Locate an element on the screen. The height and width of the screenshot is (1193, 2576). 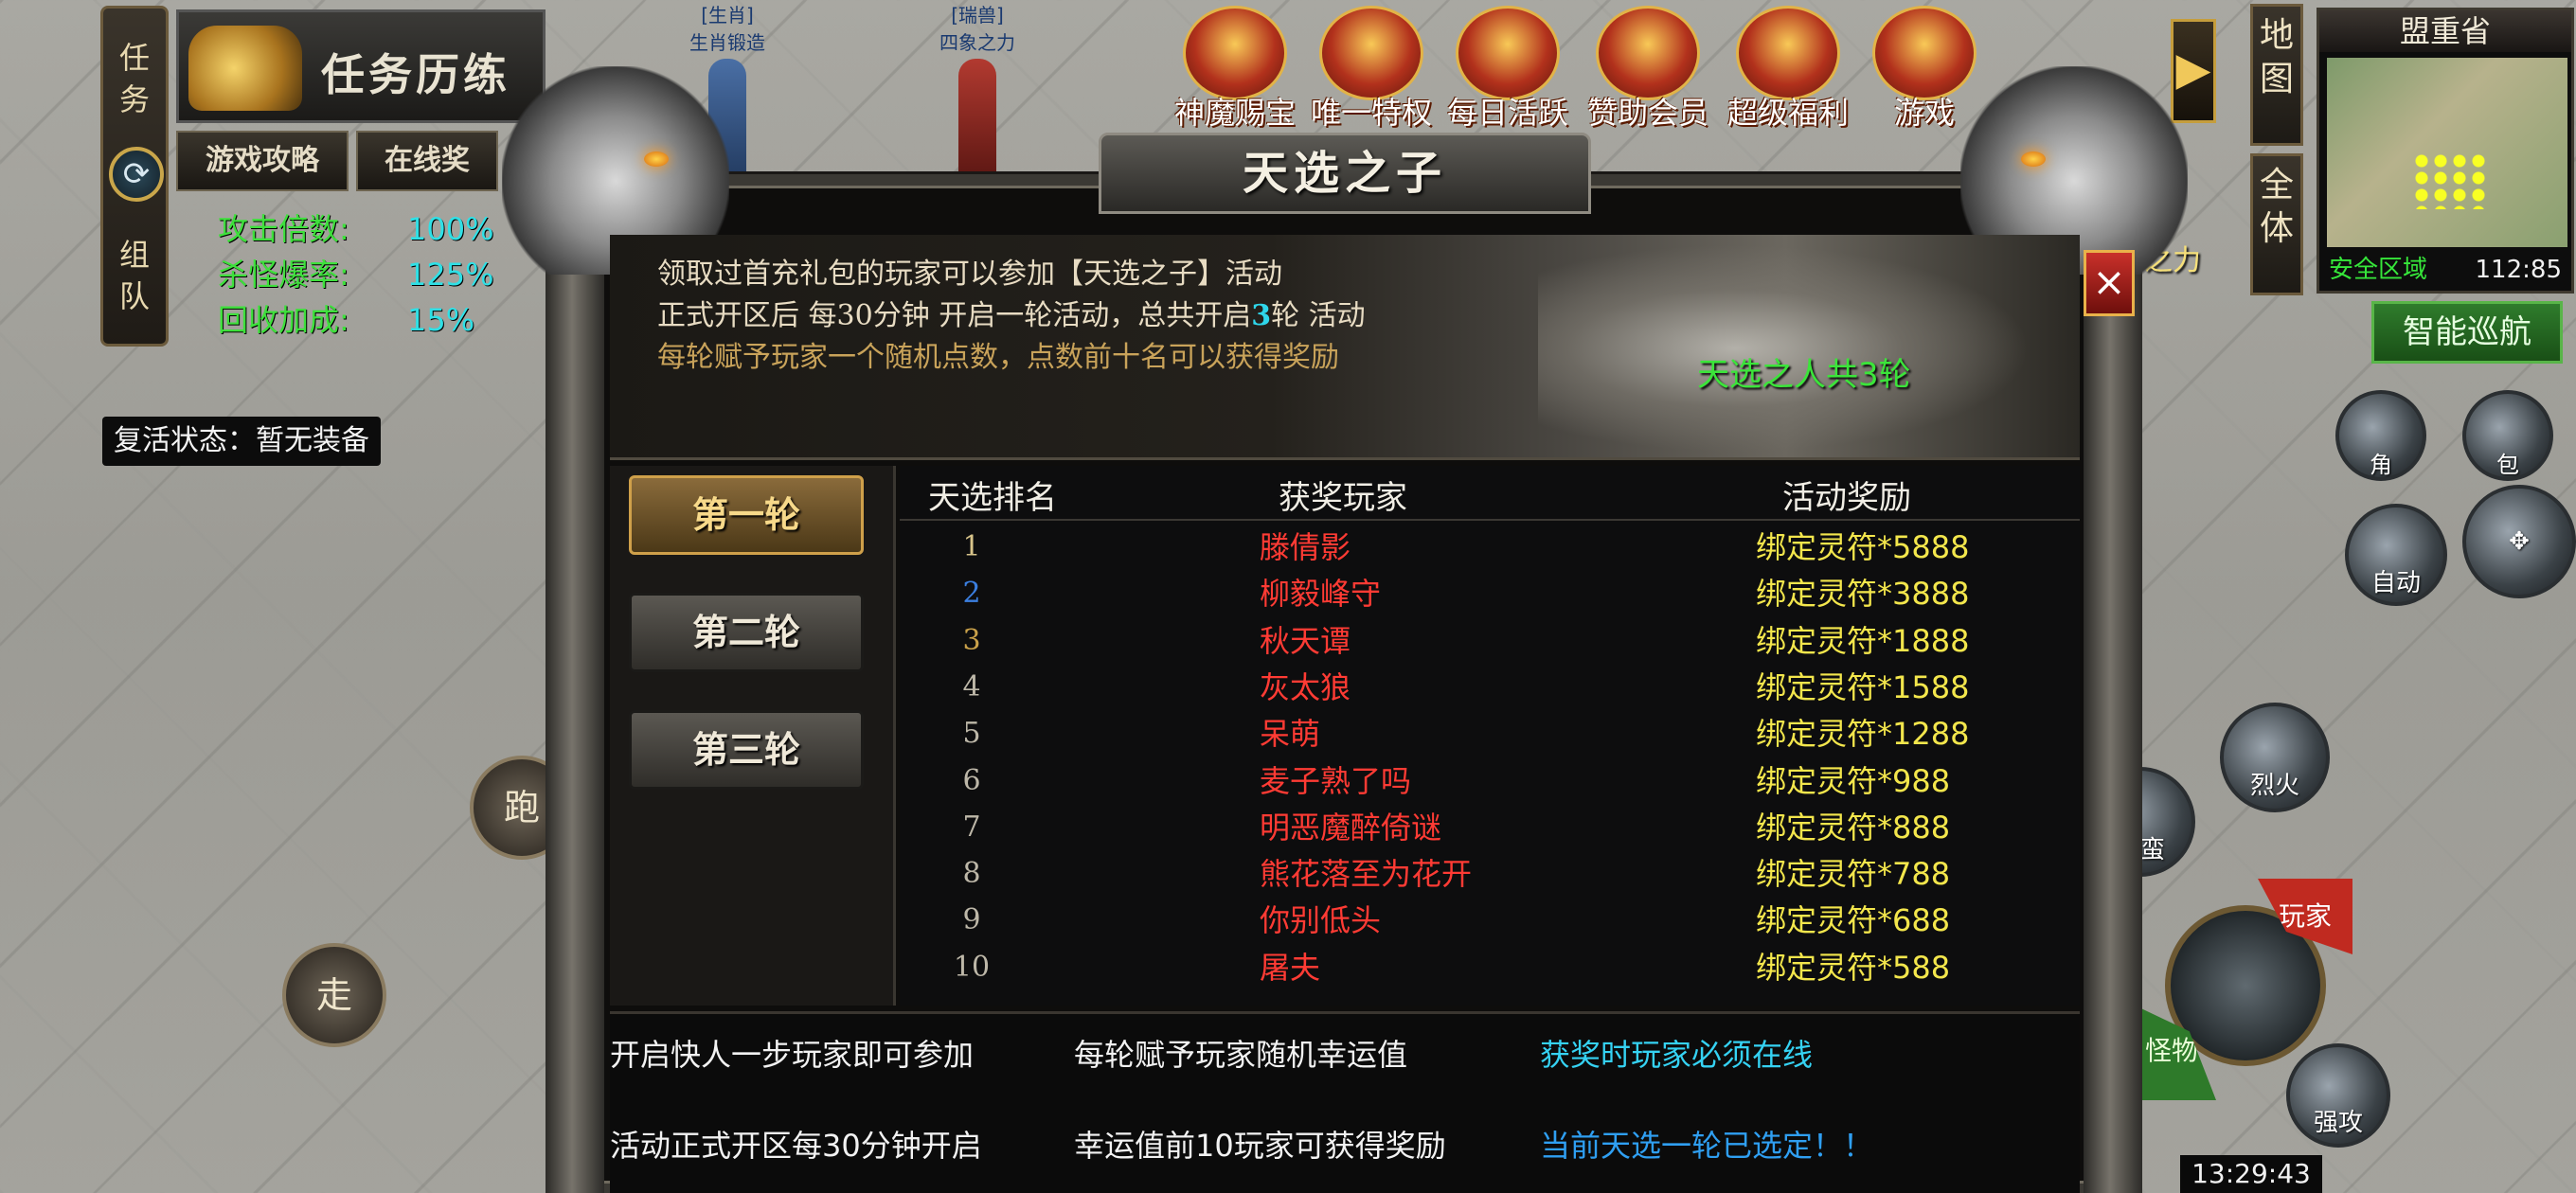
minimap-view is located at coordinates (2447, 152).